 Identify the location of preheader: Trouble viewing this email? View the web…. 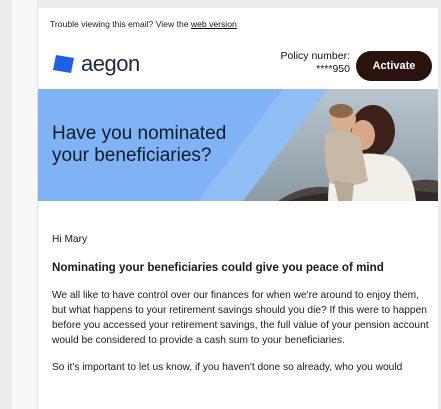
(143, 24).